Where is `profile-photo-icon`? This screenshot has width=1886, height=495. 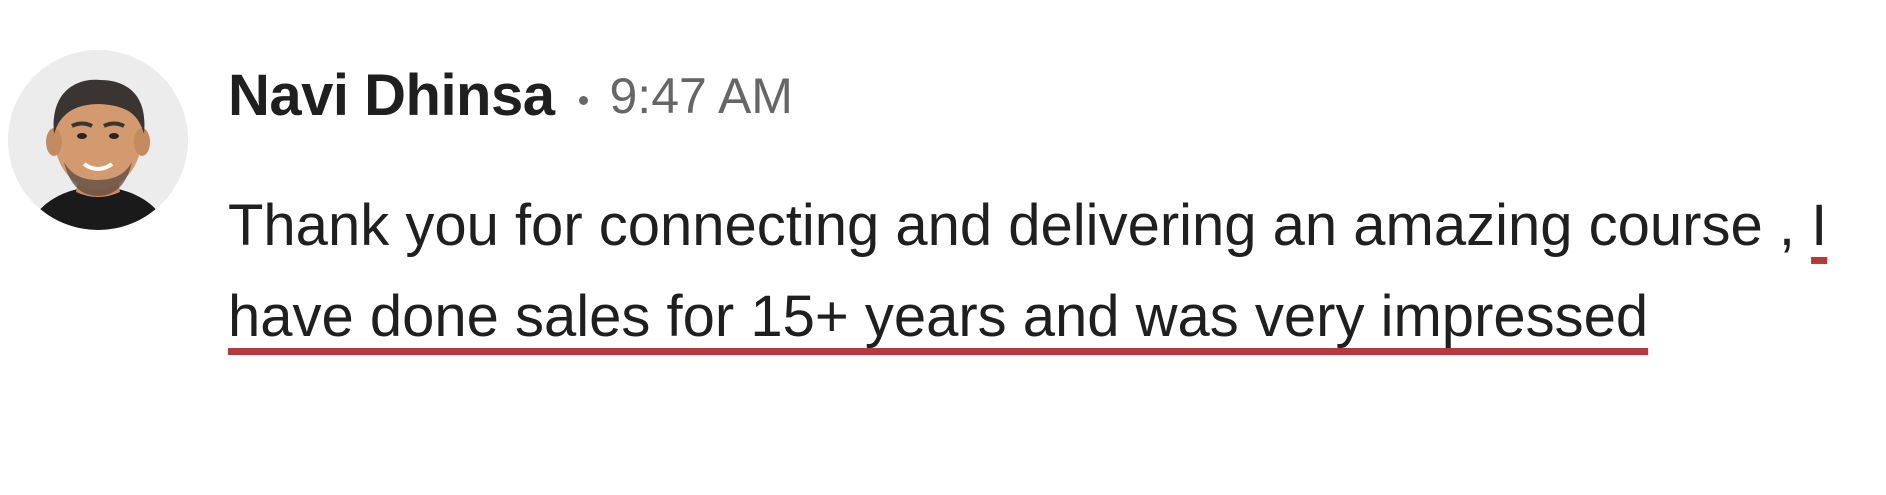
profile-photo-icon is located at coordinates (98, 140).